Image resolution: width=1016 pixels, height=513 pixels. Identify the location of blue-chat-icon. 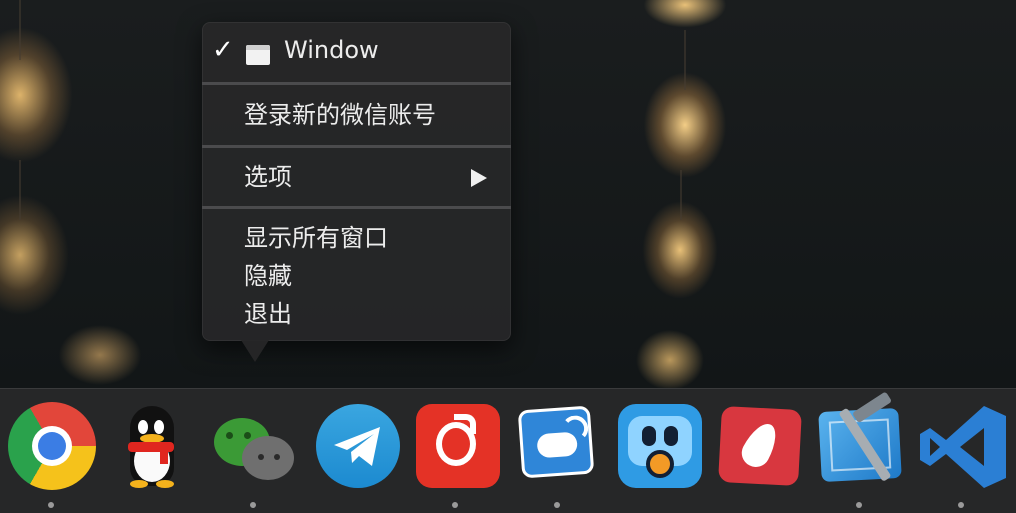
(556, 442).